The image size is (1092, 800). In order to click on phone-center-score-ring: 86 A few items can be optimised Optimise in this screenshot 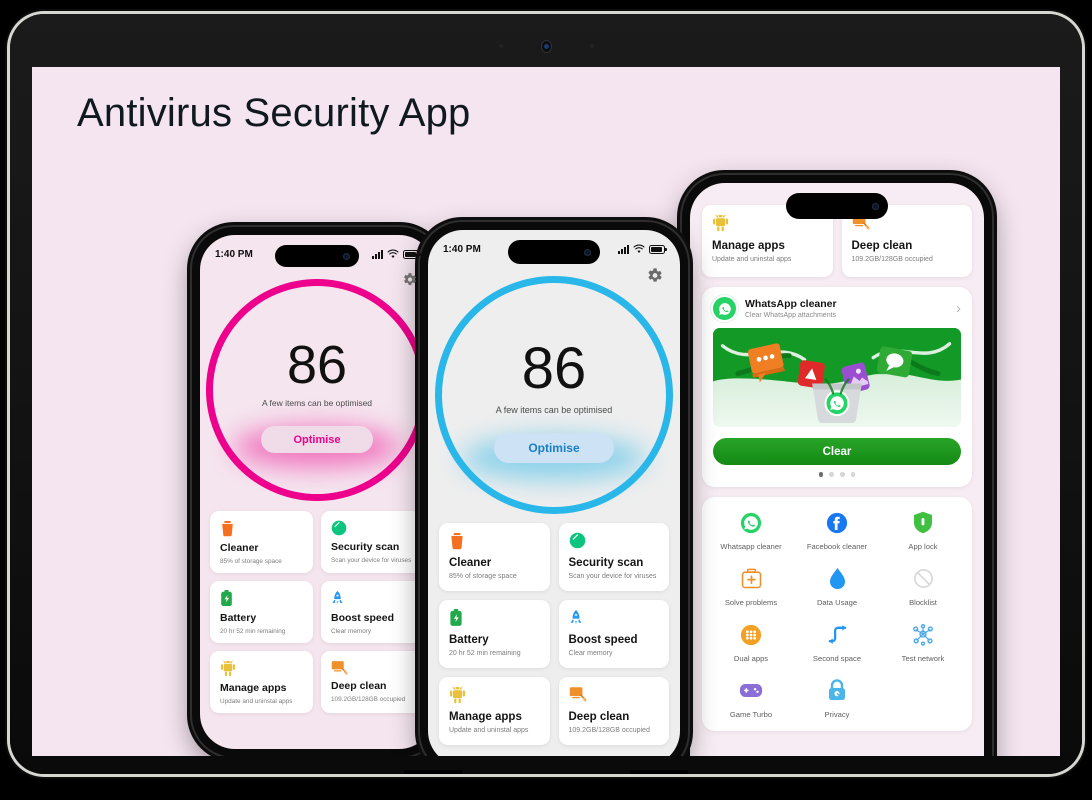, I will do `click(554, 395)`.